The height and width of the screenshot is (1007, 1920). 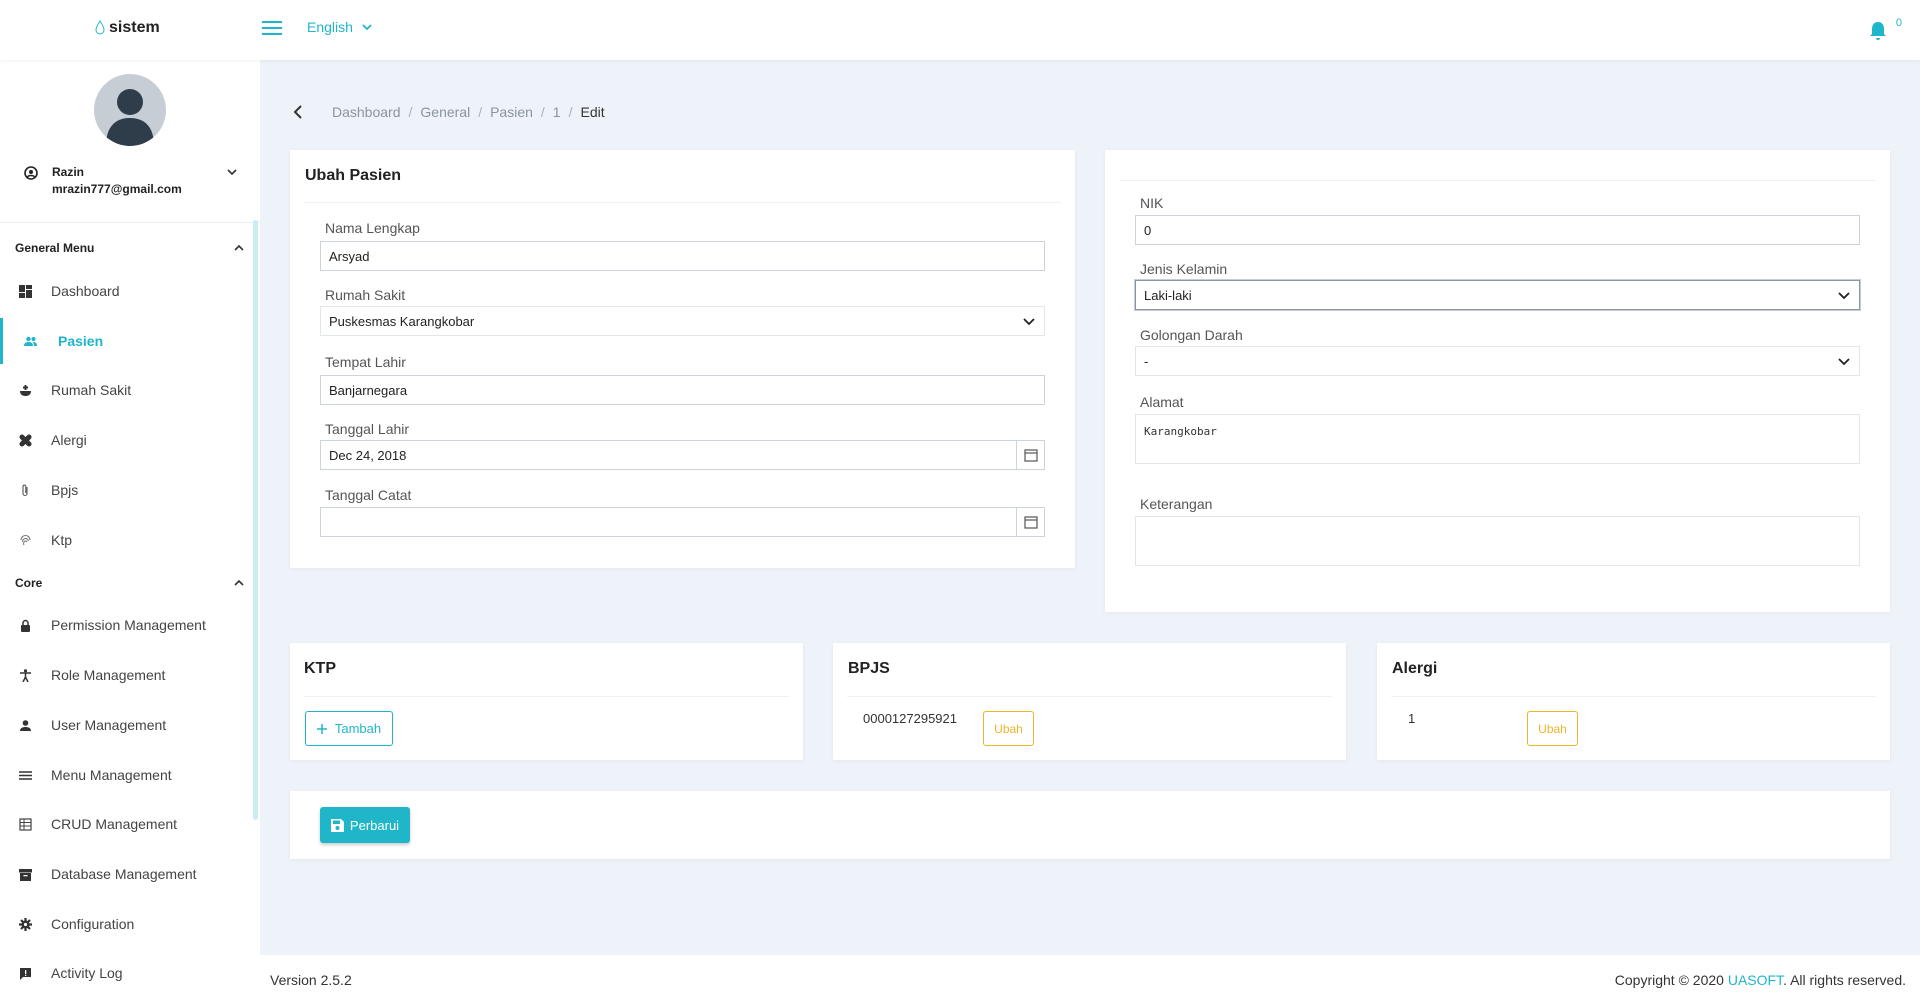 I want to click on core-header: Core, so click(x=130, y=583).